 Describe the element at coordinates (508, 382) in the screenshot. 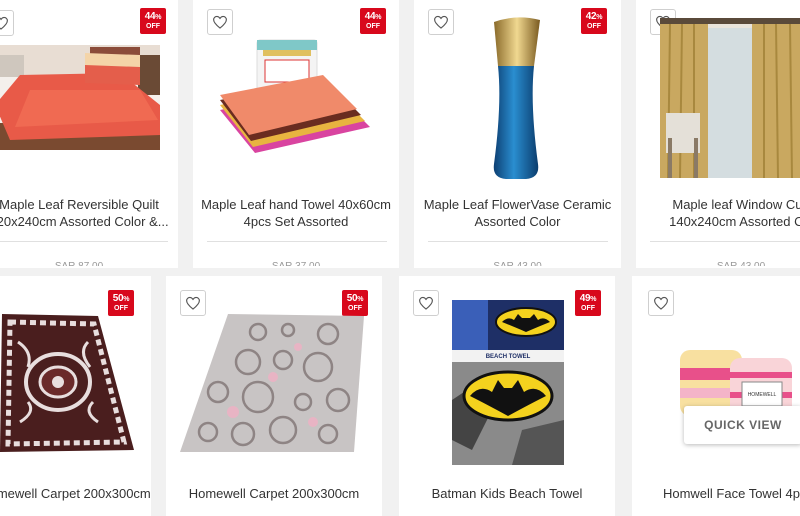

I see `product-image: BEACH TOWEL` at that location.